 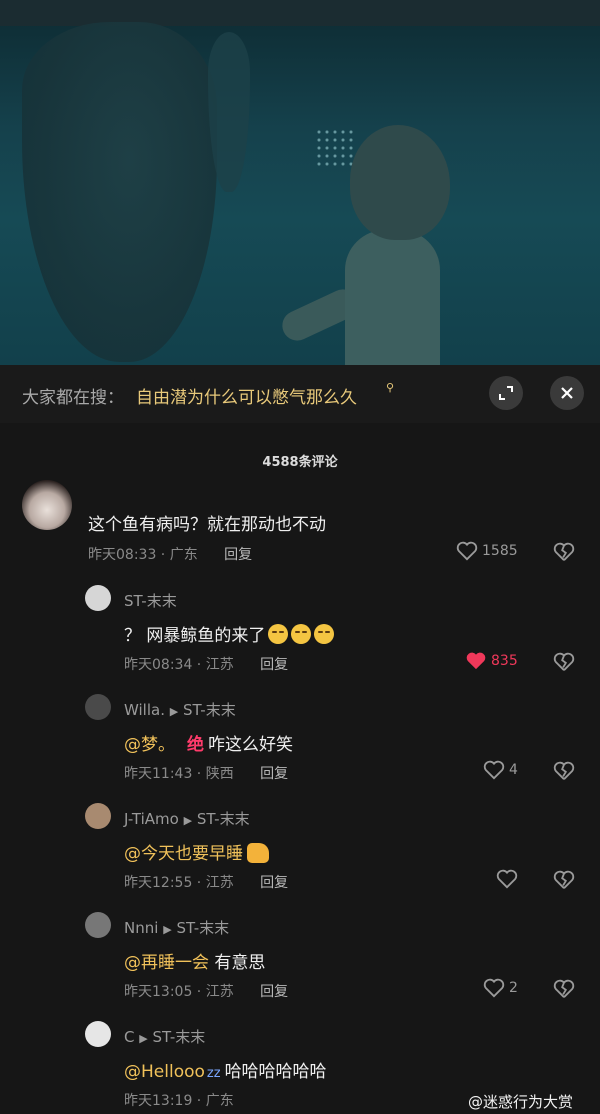 What do you see at coordinates (229, 112) in the screenshot?
I see `small-whale-shape` at bounding box center [229, 112].